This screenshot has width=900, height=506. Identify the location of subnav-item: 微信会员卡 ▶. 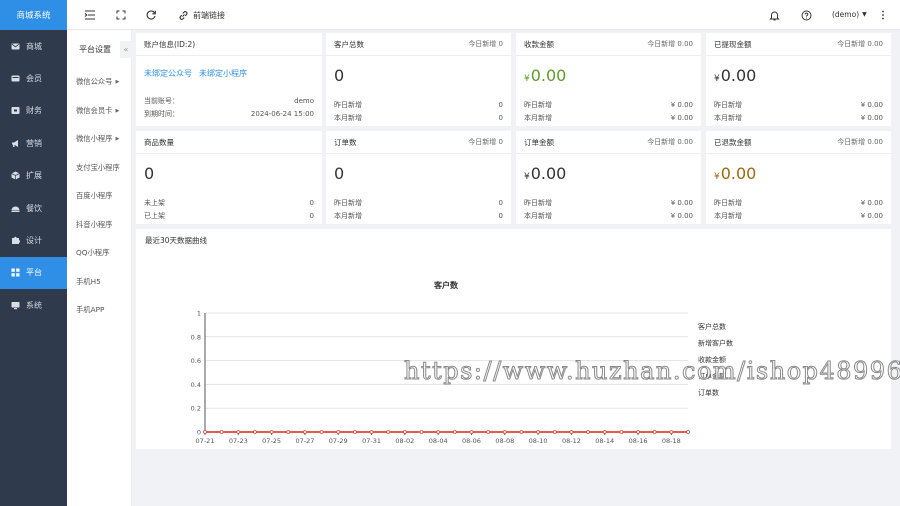
(99, 111).